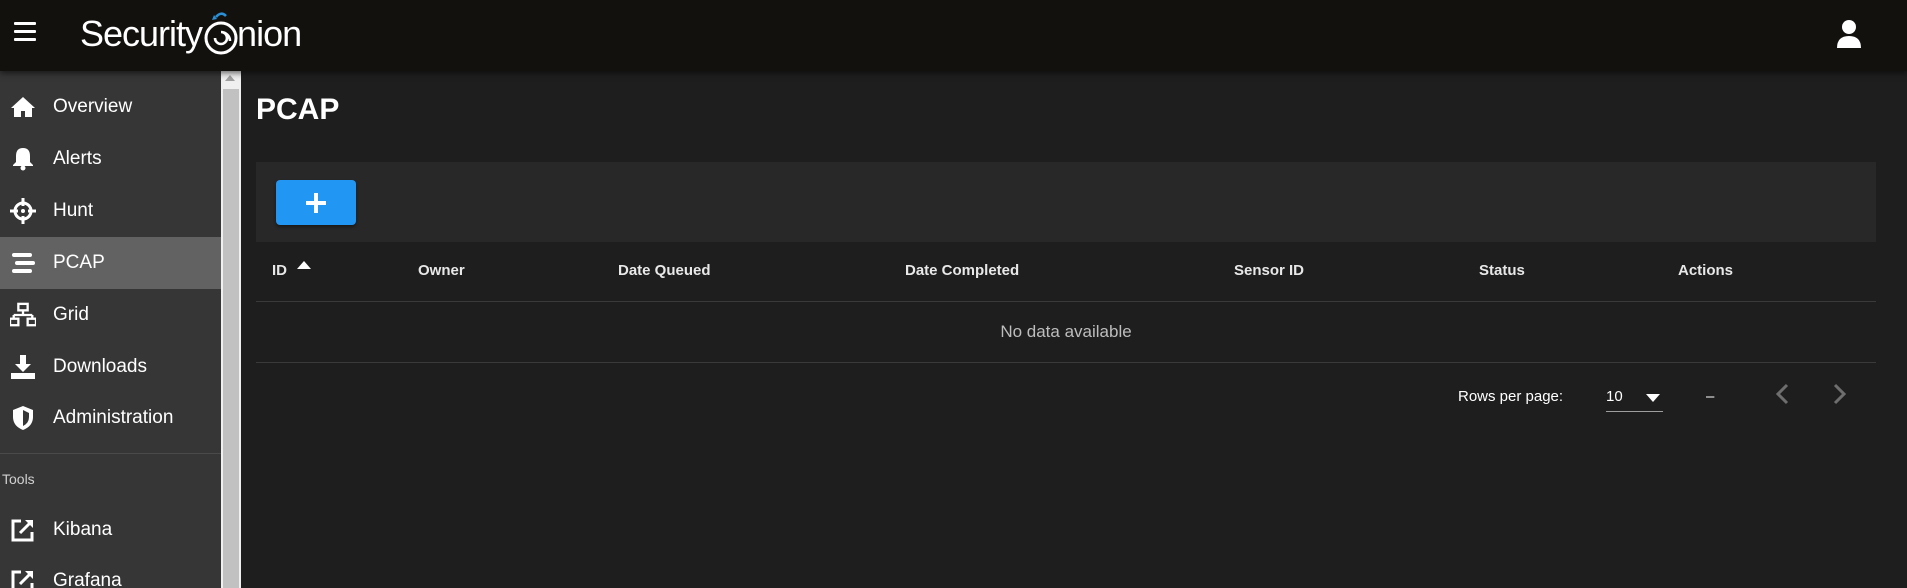 The width and height of the screenshot is (1907, 588). I want to click on brand-text-part1: Security, so click(141, 33).